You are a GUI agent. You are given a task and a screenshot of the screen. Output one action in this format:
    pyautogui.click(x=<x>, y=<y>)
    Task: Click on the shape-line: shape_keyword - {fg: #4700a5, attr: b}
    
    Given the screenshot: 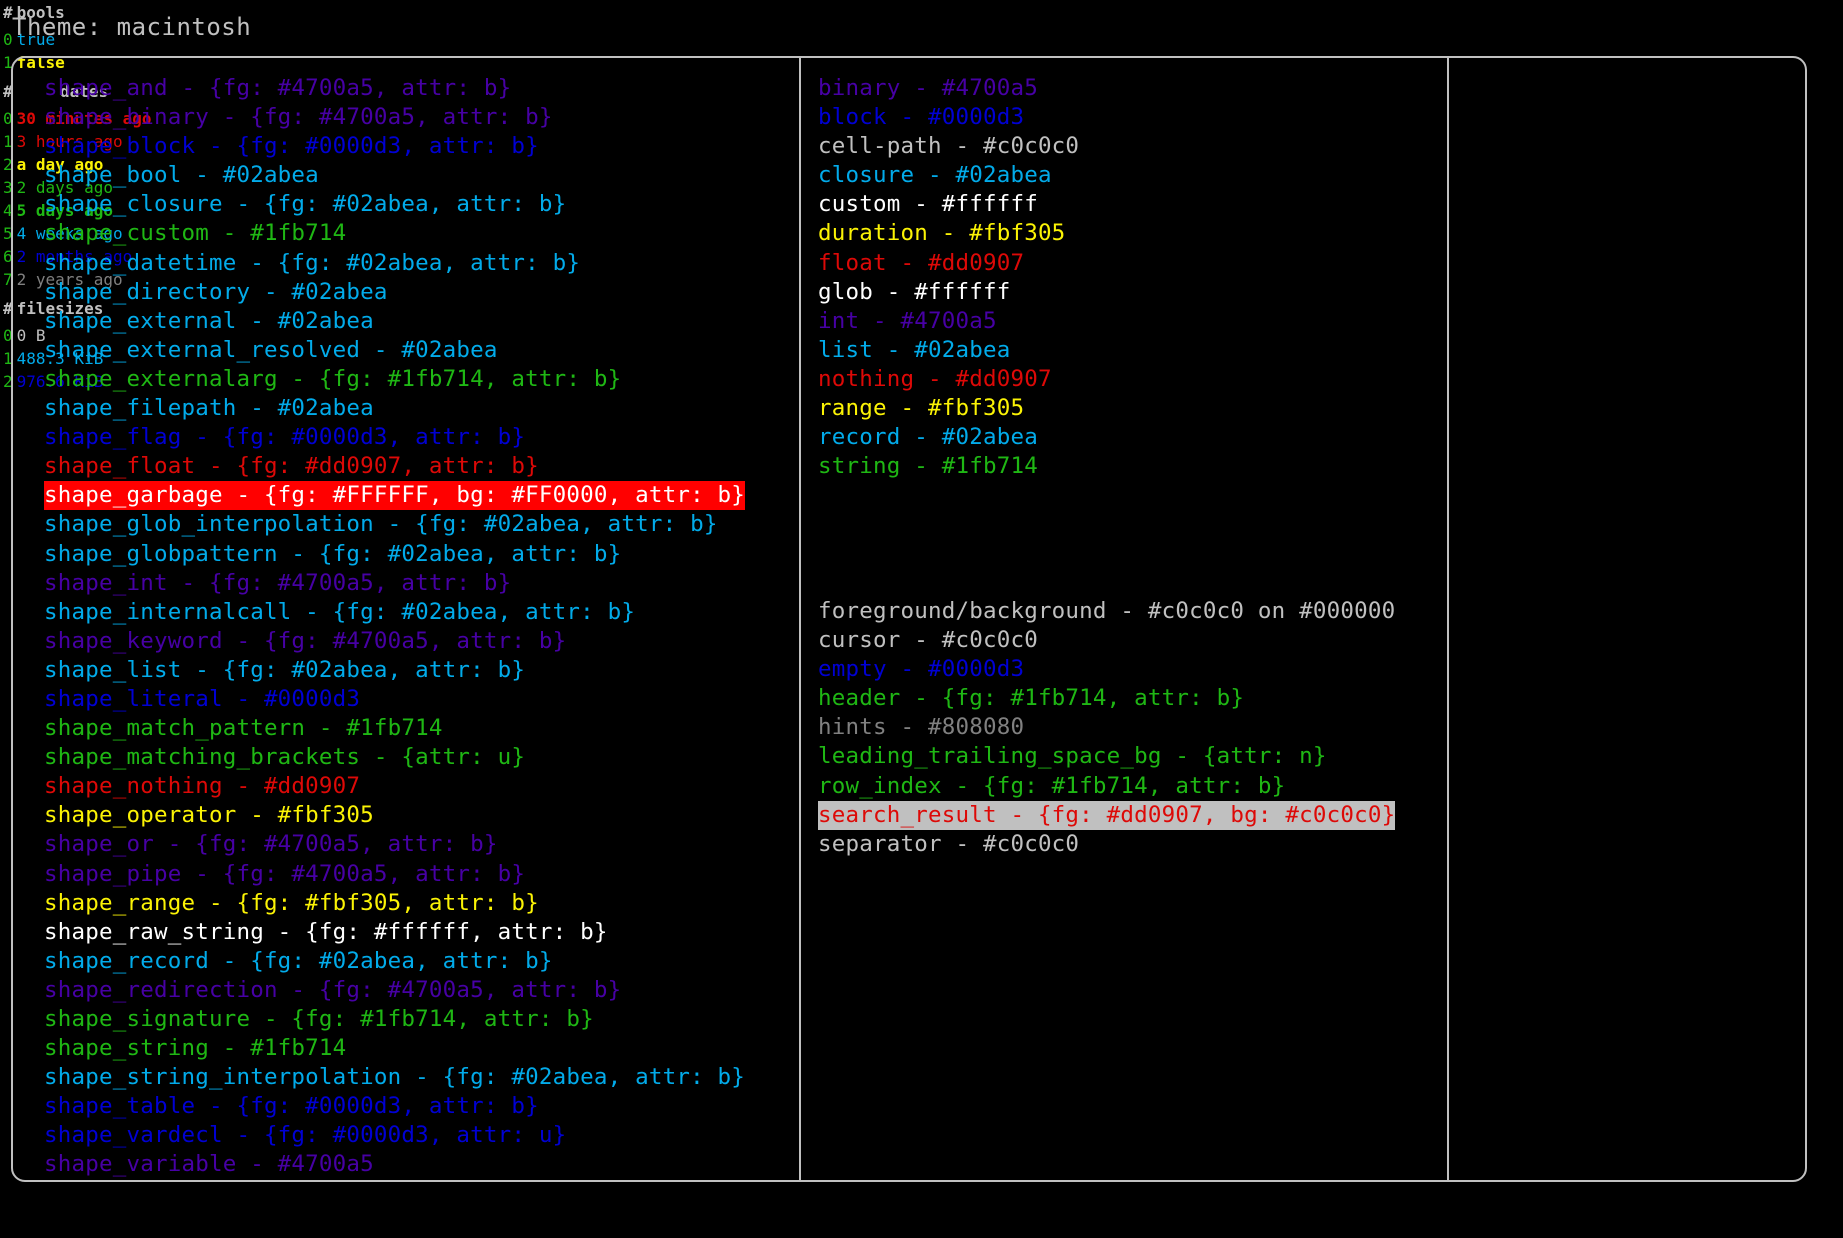 What is the action you would take?
    pyautogui.click(x=305, y=640)
    